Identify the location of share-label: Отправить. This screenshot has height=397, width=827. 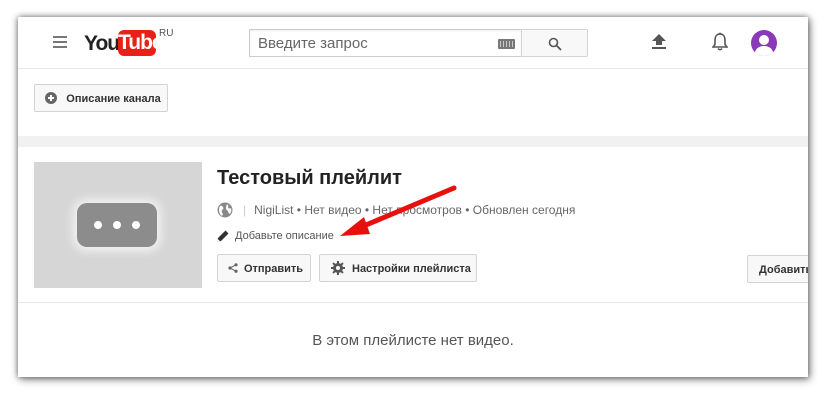
(273, 269).